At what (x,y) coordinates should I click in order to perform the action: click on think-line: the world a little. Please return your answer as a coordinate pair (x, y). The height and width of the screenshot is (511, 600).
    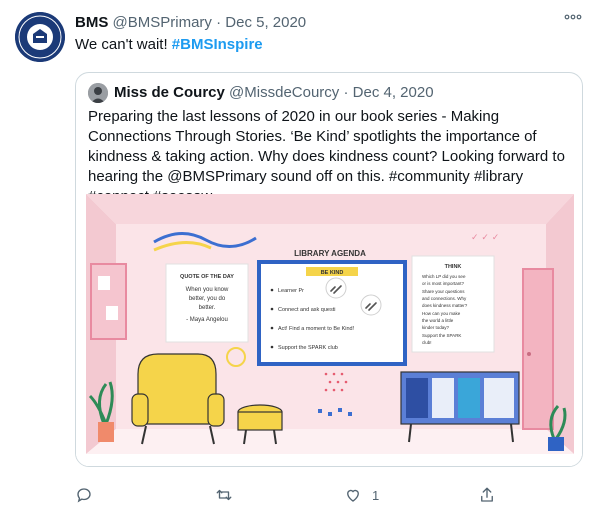
    Looking at the image, I should click on (438, 320).